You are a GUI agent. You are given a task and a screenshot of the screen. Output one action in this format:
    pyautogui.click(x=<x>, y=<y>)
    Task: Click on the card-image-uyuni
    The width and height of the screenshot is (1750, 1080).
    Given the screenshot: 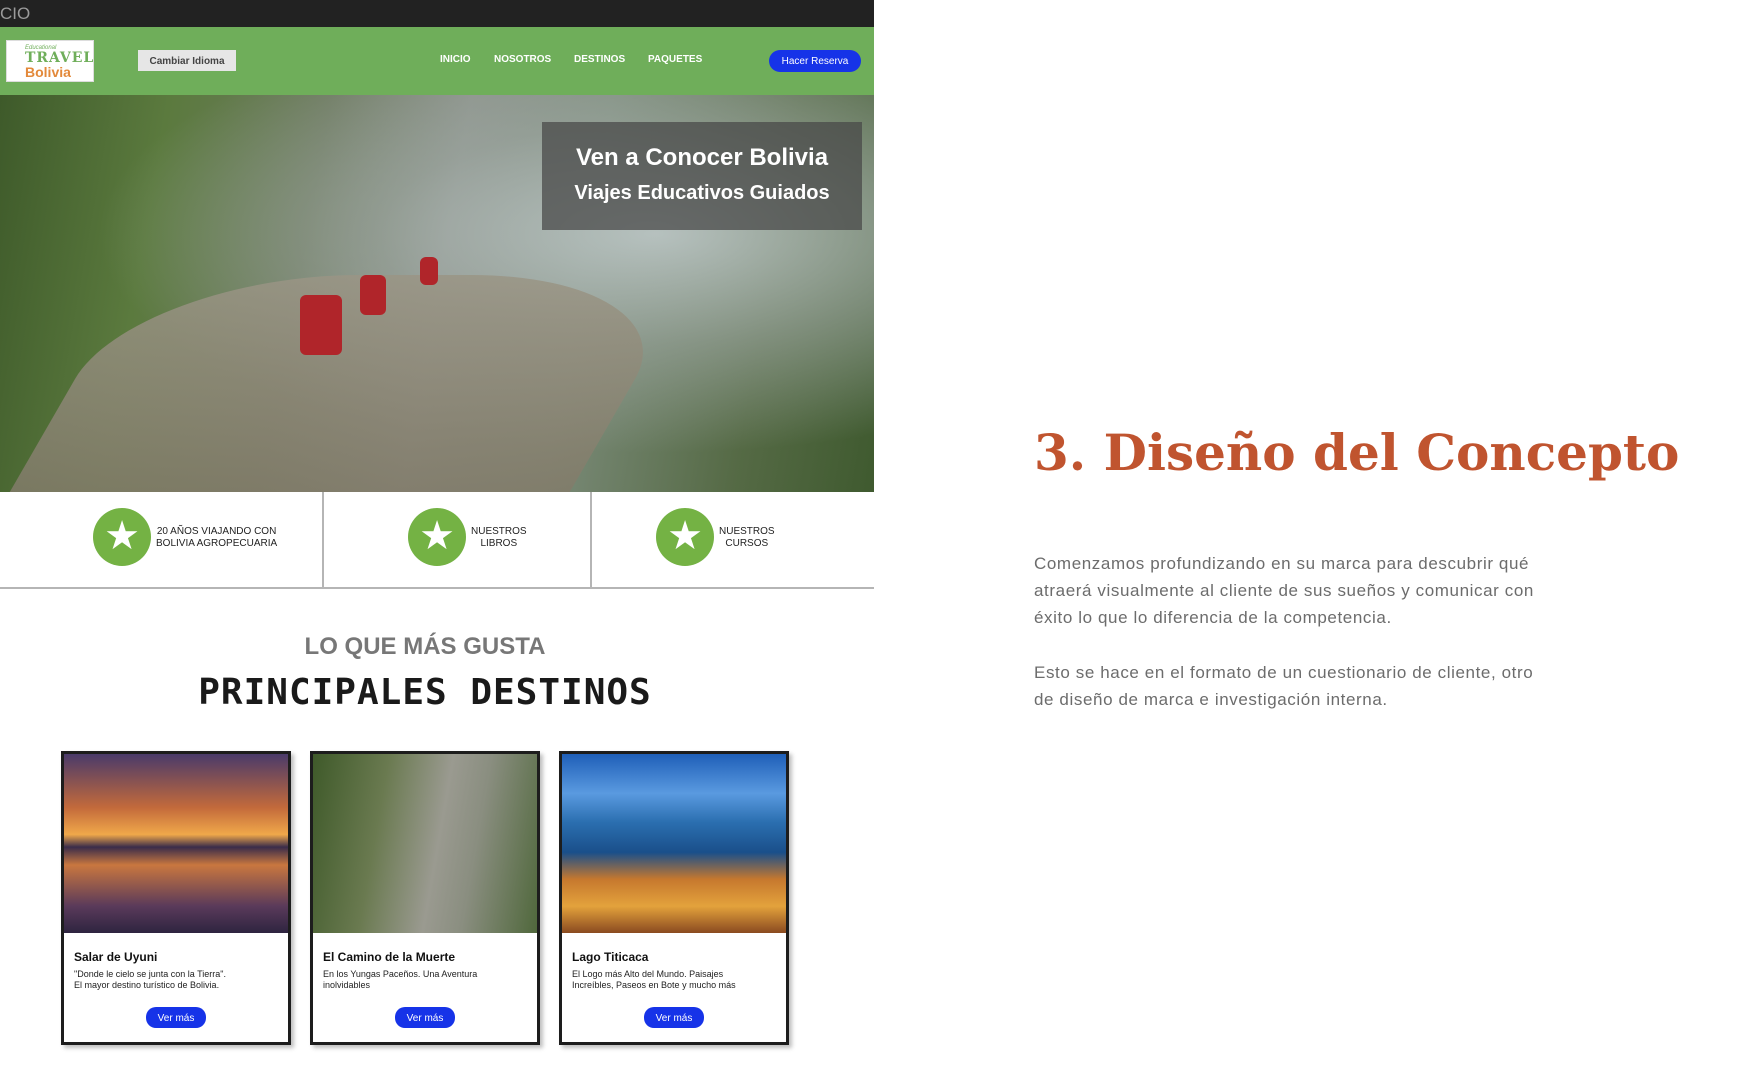 What is the action you would take?
    pyautogui.click(x=176, y=843)
    